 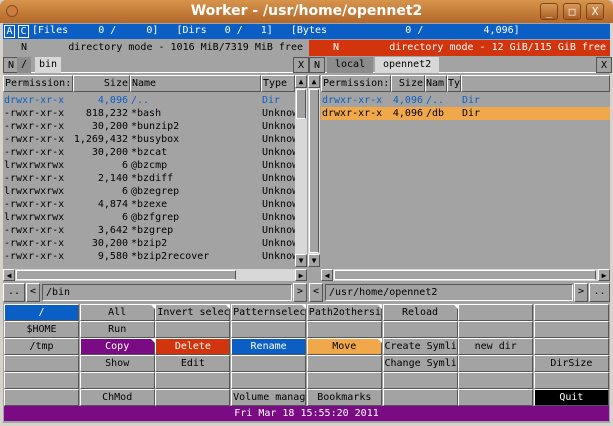 I want to click on right-parent-dir-button: .., so click(x=599, y=292).